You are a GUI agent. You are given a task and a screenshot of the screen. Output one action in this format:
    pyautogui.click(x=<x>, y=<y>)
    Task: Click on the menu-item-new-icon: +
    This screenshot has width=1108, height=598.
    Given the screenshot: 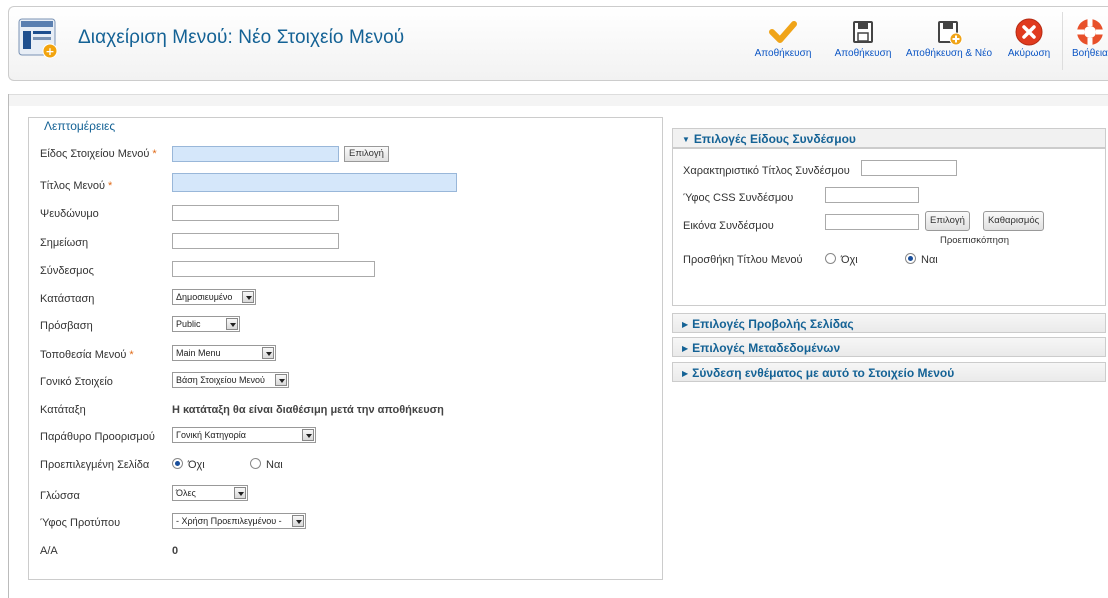 What is the action you would take?
    pyautogui.click(x=38, y=38)
    